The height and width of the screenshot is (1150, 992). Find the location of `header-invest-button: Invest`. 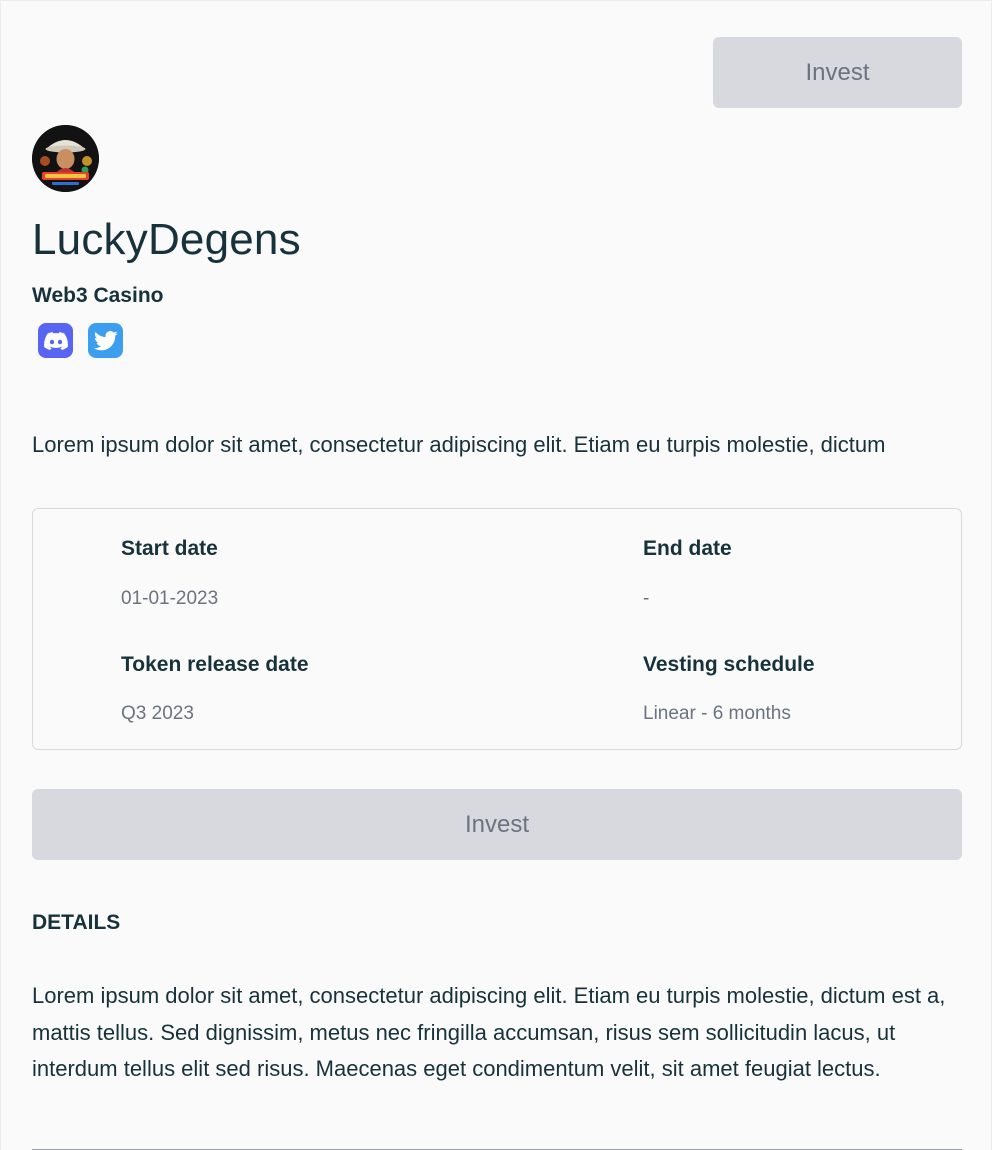

header-invest-button: Invest is located at coordinates (837, 72).